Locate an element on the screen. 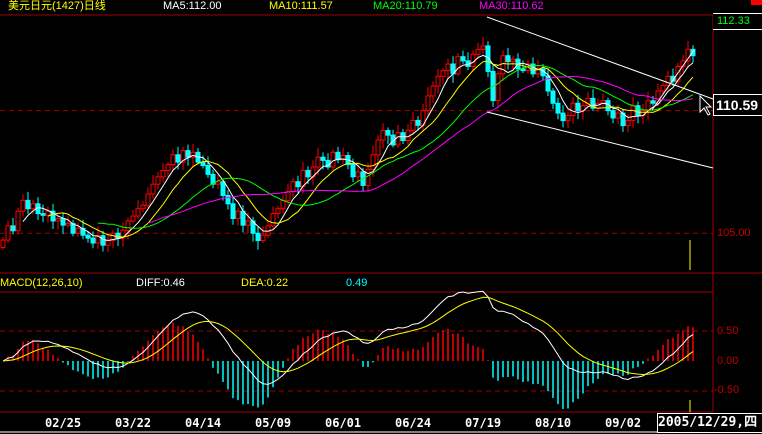  macd-axis-label-neg: -0.50 is located at coordinates (727, 390).